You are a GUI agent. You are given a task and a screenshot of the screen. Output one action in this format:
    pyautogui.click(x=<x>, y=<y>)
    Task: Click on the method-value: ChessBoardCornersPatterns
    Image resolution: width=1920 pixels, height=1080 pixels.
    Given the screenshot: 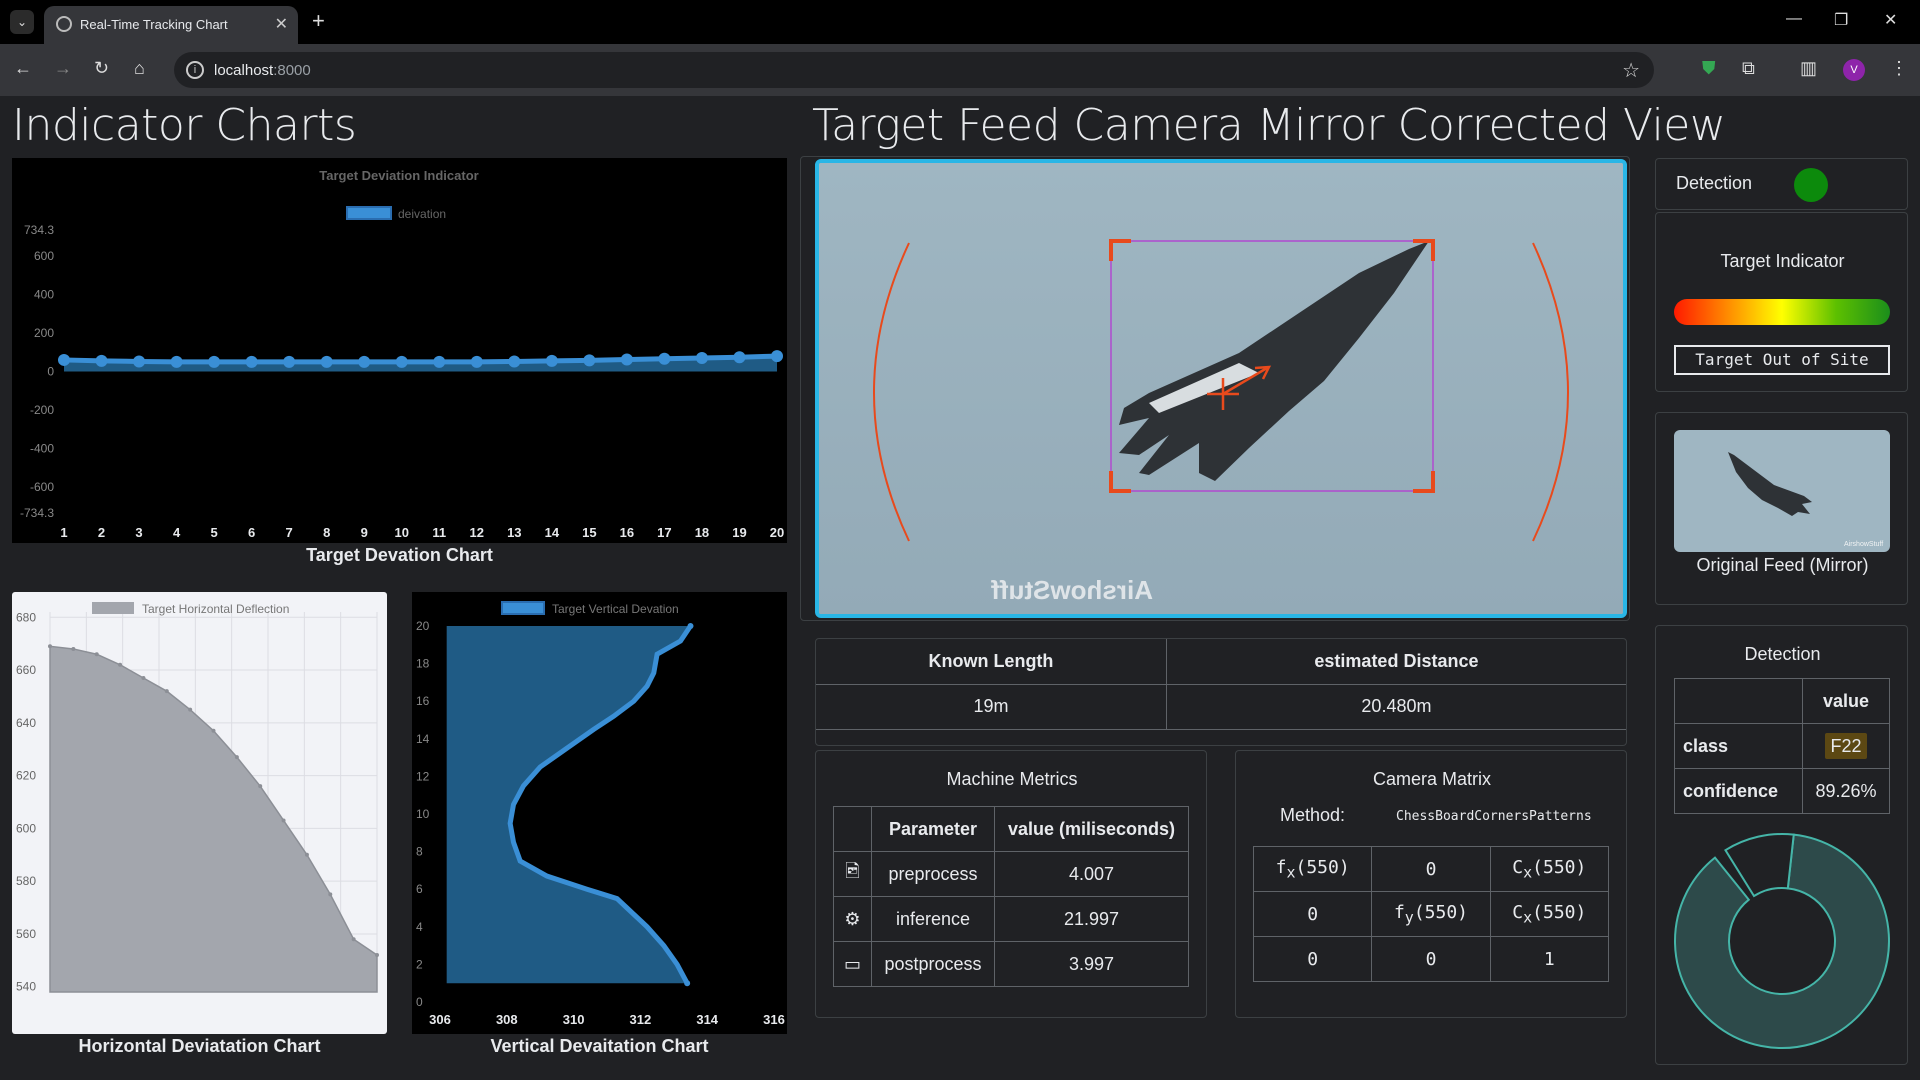 What is the action you would take?
    pyautogui.click(x=1494, y=816)
    